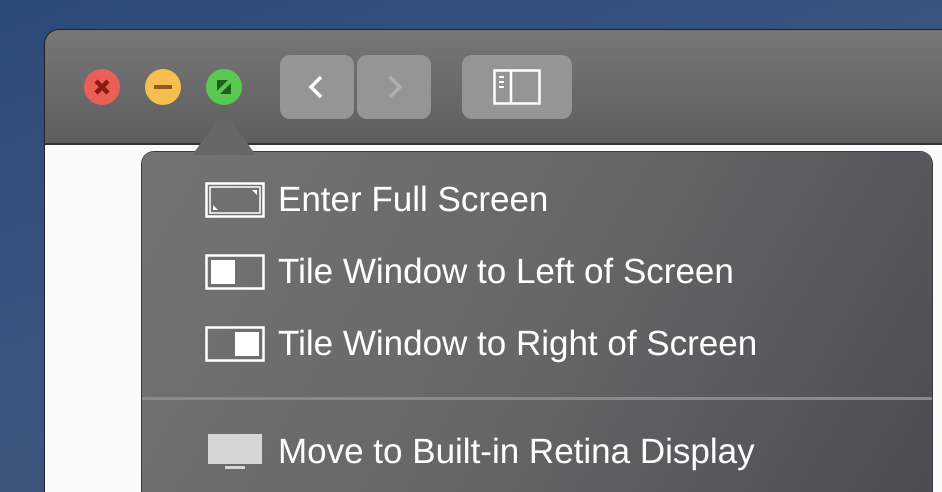 The width and height of the screenshot is (942, 492). I want to click on menu-item-label: Enter Full Screen, so click(413, 200).